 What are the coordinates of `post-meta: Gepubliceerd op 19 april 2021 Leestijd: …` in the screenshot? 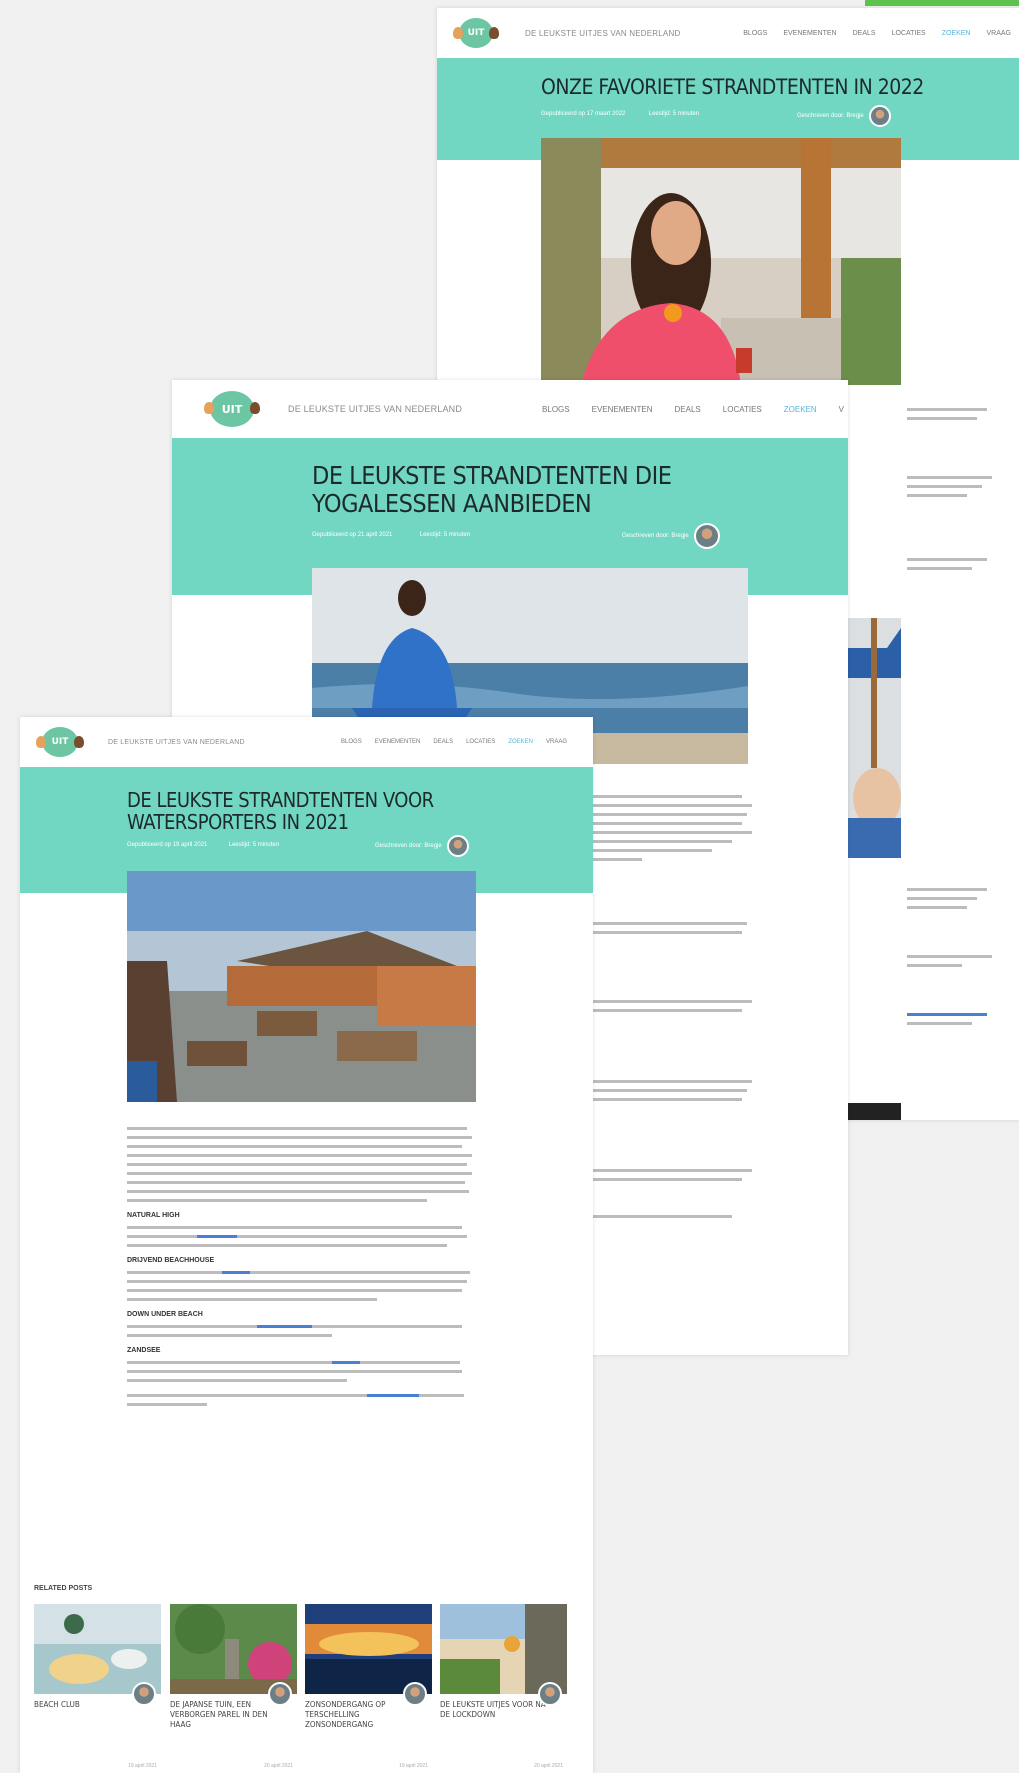 It's located at (203, 845).